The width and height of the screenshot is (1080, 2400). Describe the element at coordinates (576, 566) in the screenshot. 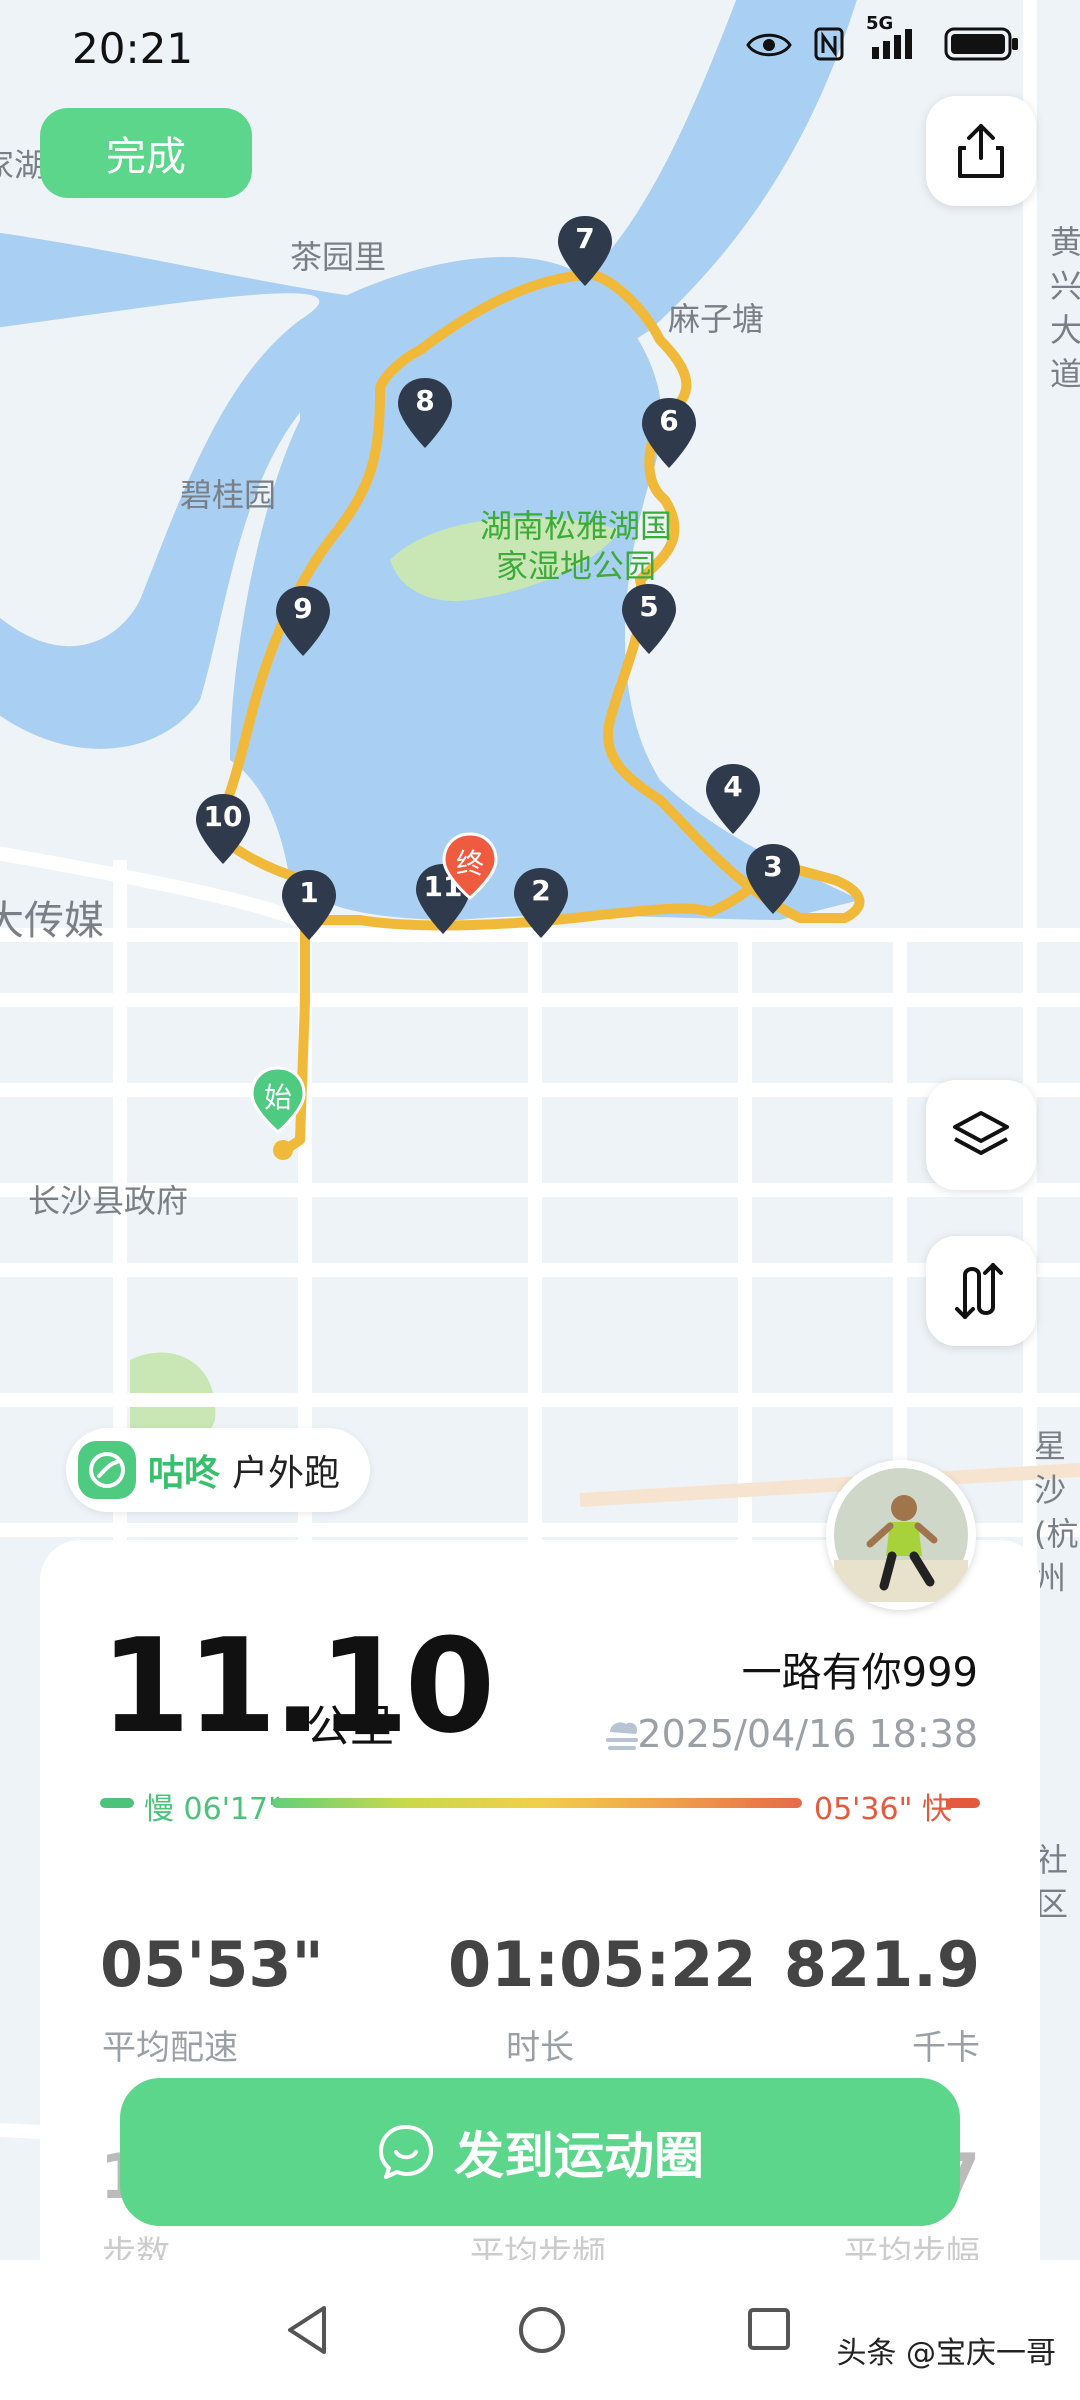

I see `park-label-line2: 家湿地公园` at that location.